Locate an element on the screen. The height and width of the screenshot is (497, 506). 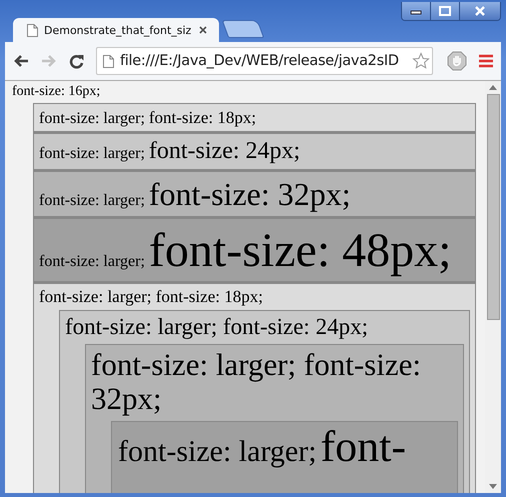
scroll-down-icon is located at coordinates (493, 486).